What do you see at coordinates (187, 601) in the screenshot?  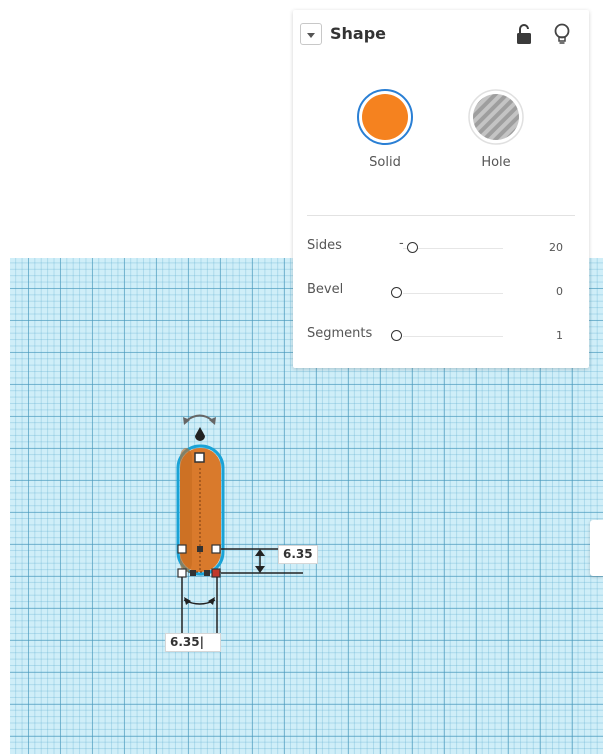 I see `width-arrowhead-left` at bounding box center [187, 601].